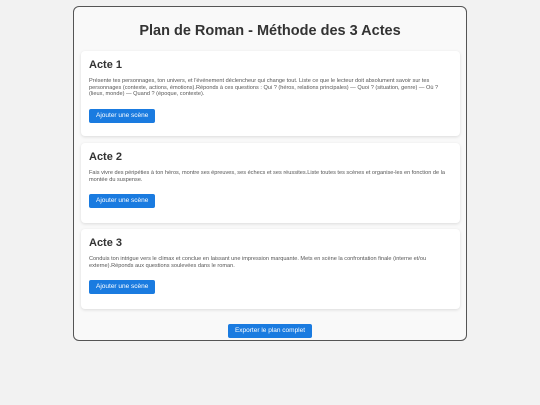 The height and width of the screenshot is (405, 540). Describe the element at coordinates (106, 243) in the screenshot. I see `act-title: Acte 3` at that location.